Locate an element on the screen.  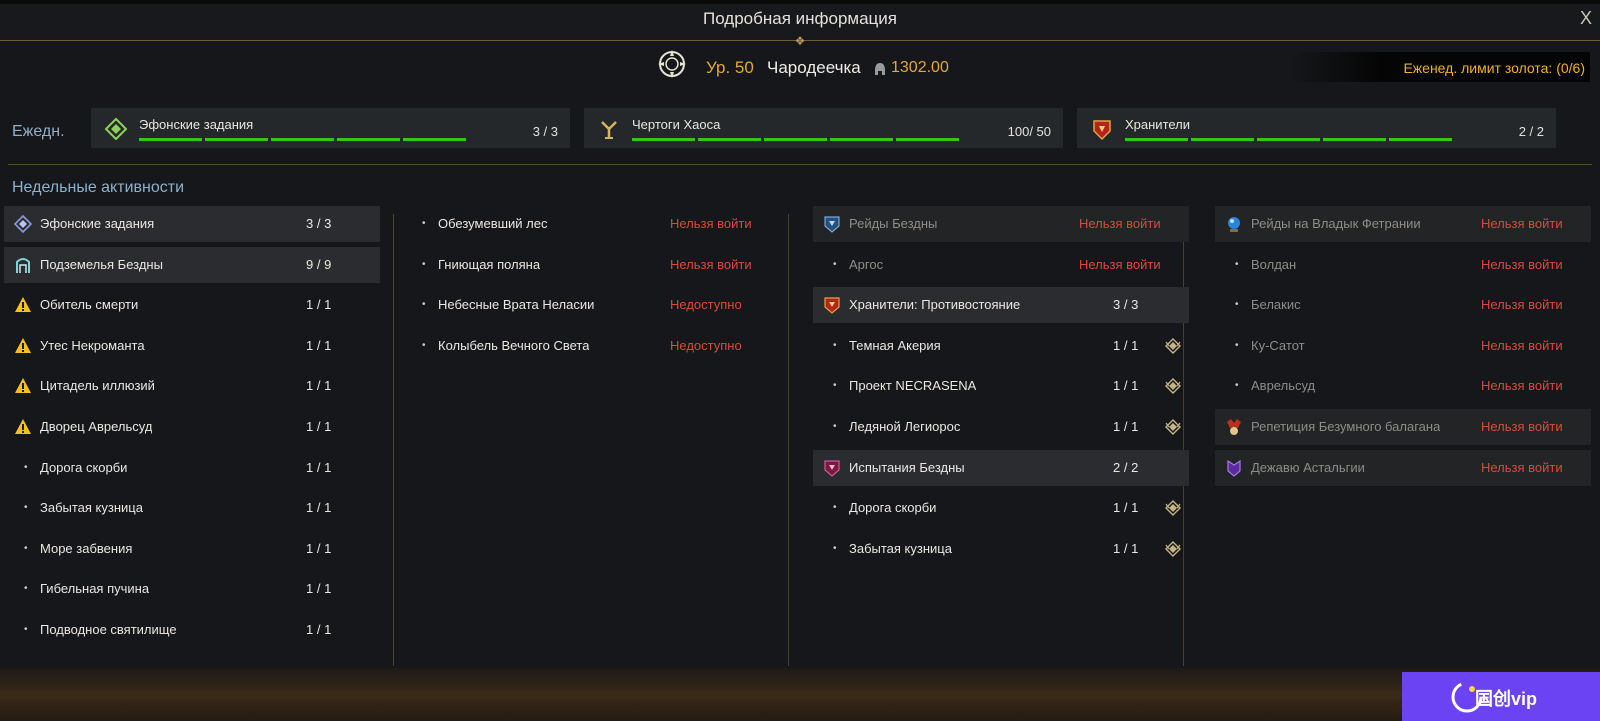
item-level-value: 1302.00 is located at coordinates (920, 67).